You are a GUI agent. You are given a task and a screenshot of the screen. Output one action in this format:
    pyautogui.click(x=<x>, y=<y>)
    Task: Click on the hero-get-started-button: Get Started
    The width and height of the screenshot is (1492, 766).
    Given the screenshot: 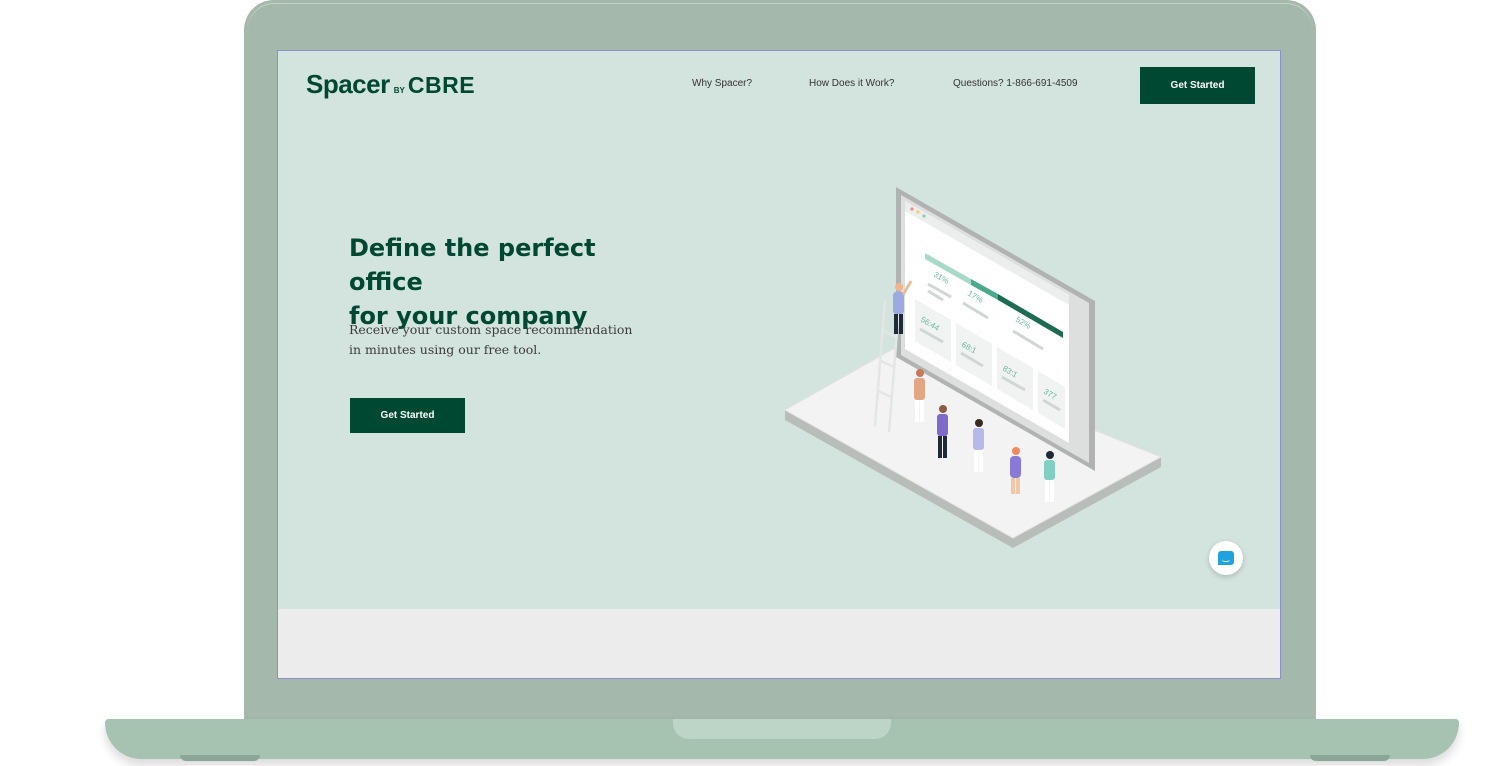 What is the action you would take?
    pyautogui.click(x=407, y=415)
    